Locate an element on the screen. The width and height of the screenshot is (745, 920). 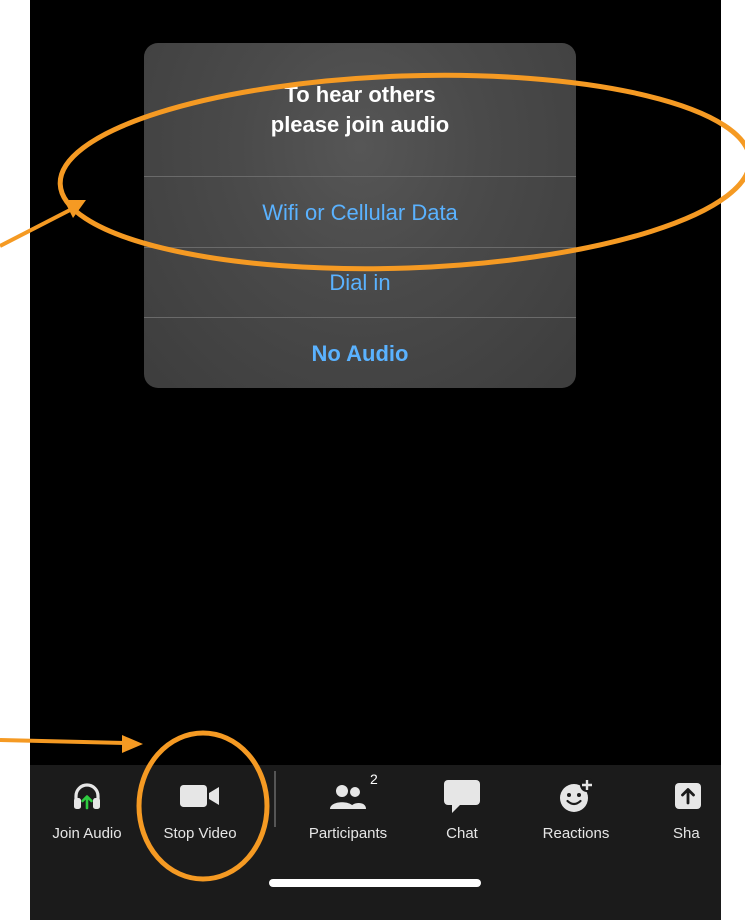
participants-label: Participants is located at coordinates (348, 833).